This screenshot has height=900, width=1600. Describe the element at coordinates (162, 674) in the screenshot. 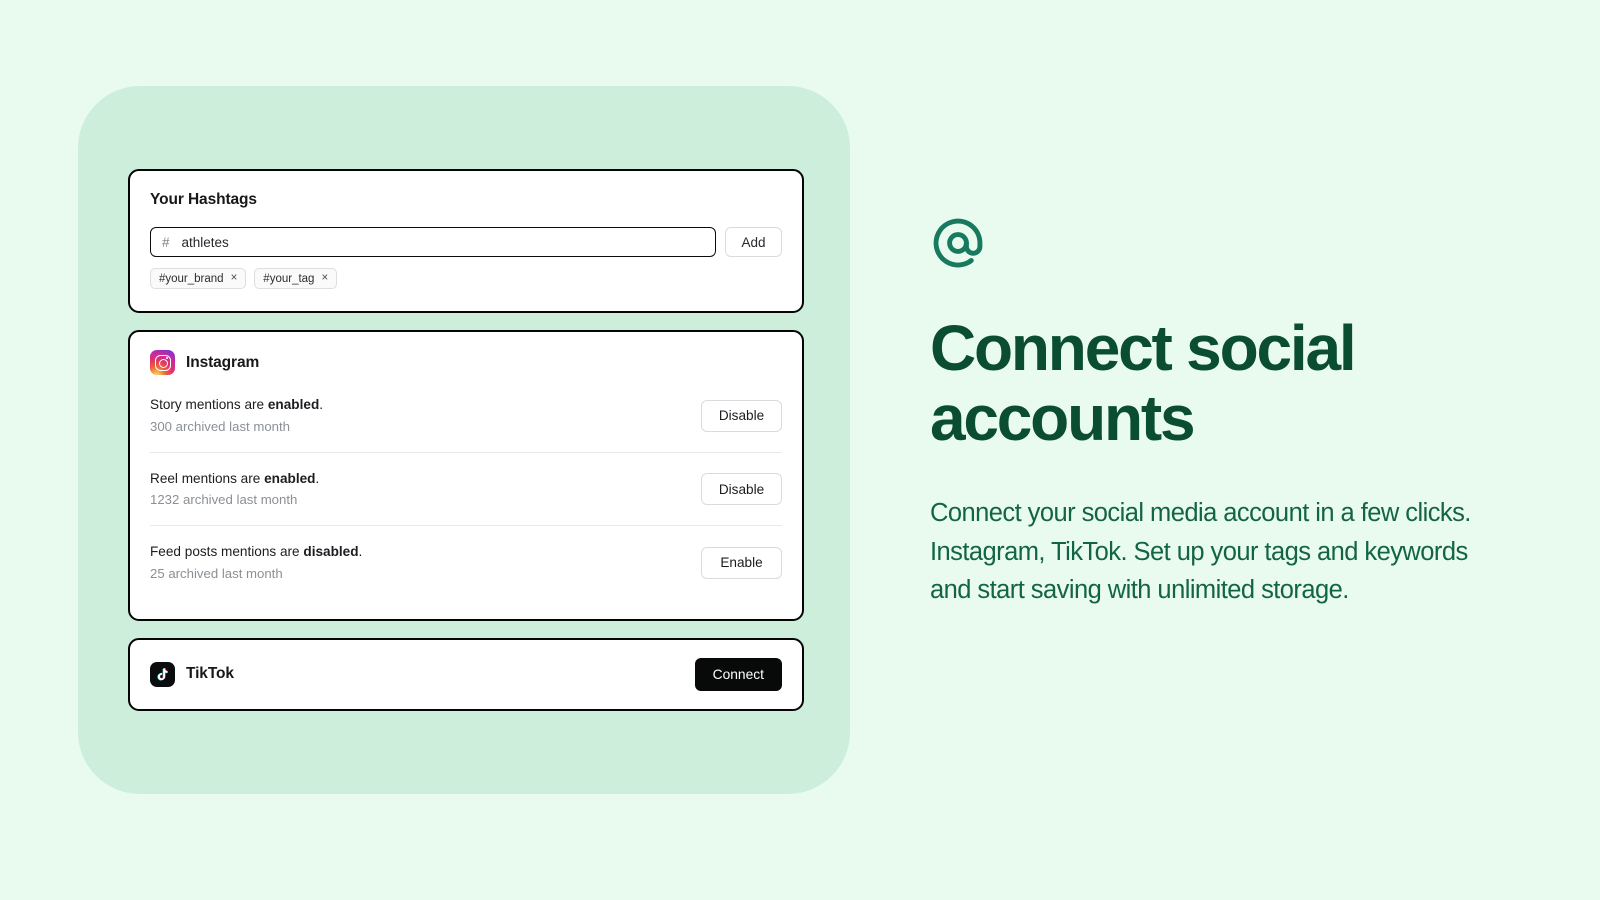

I see `tiktok-icon` at that location.